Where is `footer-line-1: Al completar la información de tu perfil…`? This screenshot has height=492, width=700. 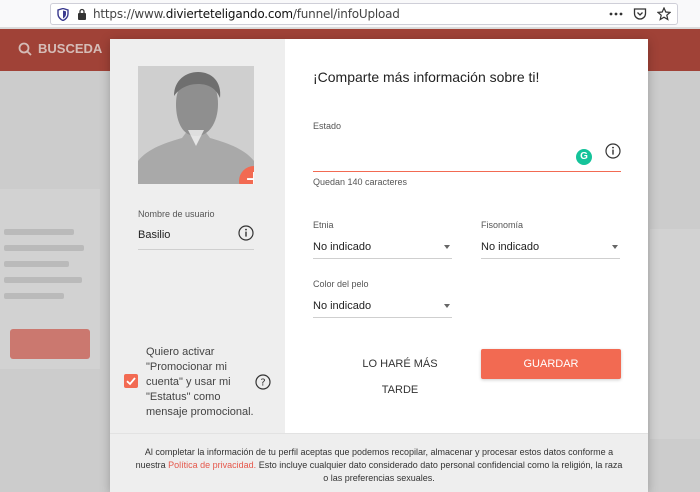
footer-line-1: Al completar la información de tu perfil… is located at coordinates (379, 452).